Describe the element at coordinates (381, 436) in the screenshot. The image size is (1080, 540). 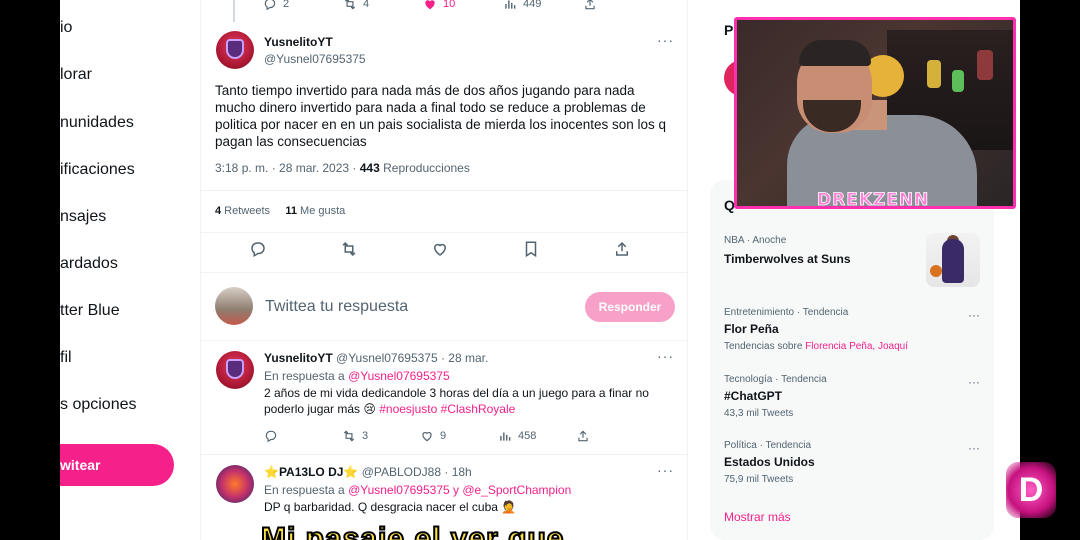
I see `retweet-action: 3` at that location.